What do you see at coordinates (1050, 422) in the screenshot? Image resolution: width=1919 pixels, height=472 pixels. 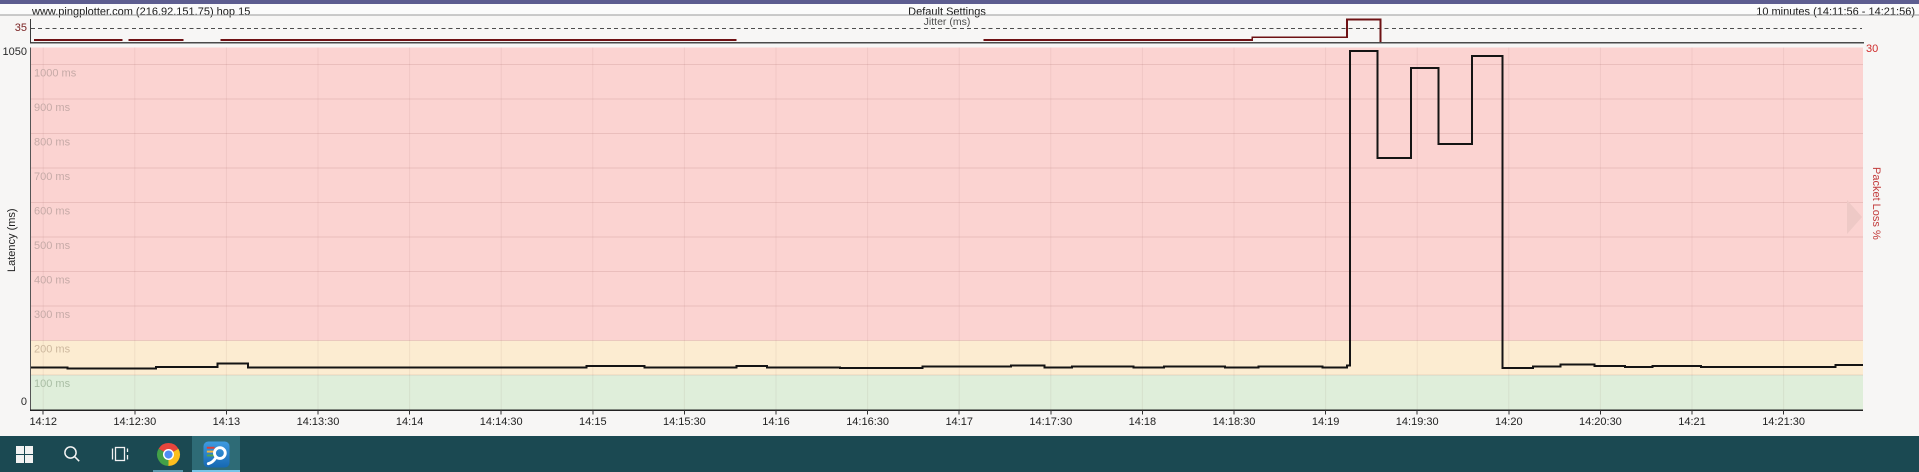 I see `x-tick-label: 14:17:30` at bounding box center [1050, 422].